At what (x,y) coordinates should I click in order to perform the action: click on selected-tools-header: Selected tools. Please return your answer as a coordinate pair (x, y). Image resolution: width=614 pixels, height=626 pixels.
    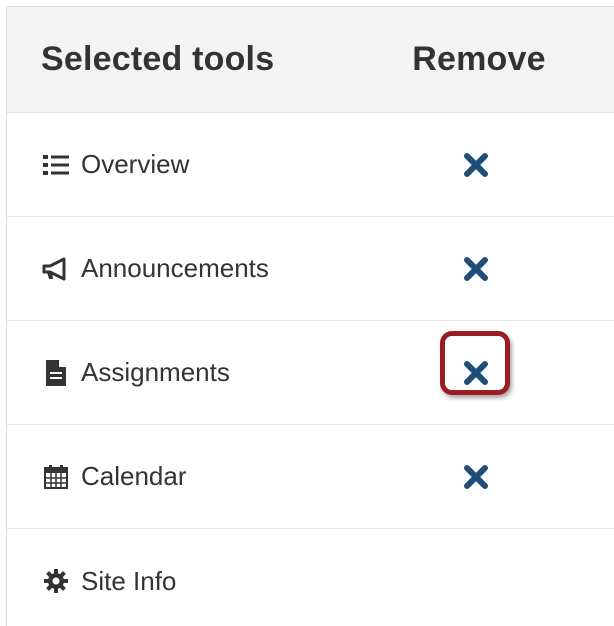
    Looking at the image, I should click on (158, 59).